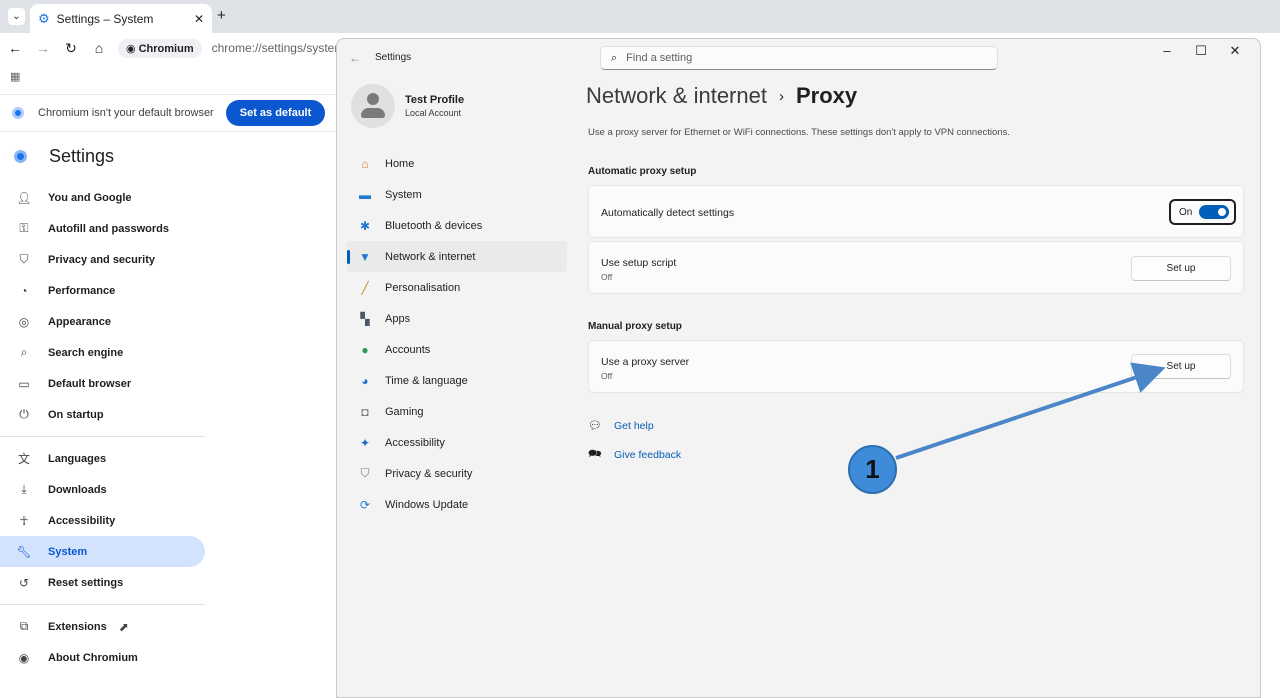 This screenshot has width=1280, height=698. Describe the element at coordinates (102, 436) in the screenshot. I see `divider` at that location.